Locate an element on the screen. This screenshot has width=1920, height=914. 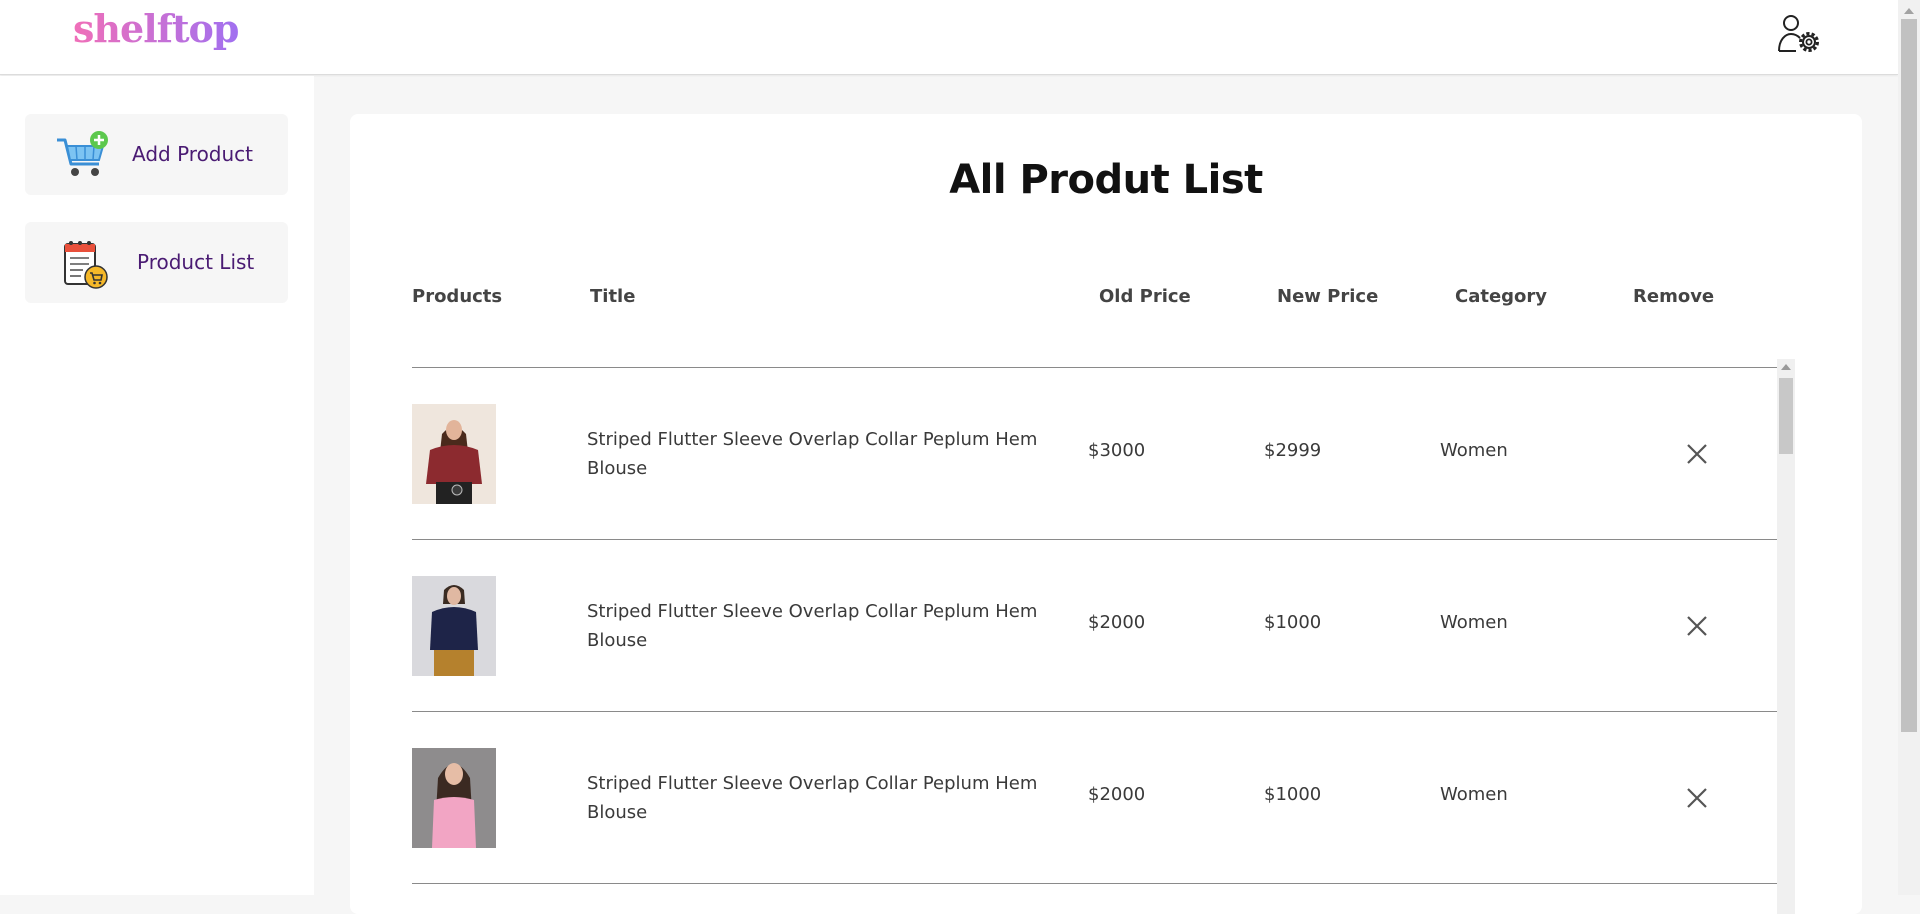
old-price: $3000 is located at coordinates (1117, 450).